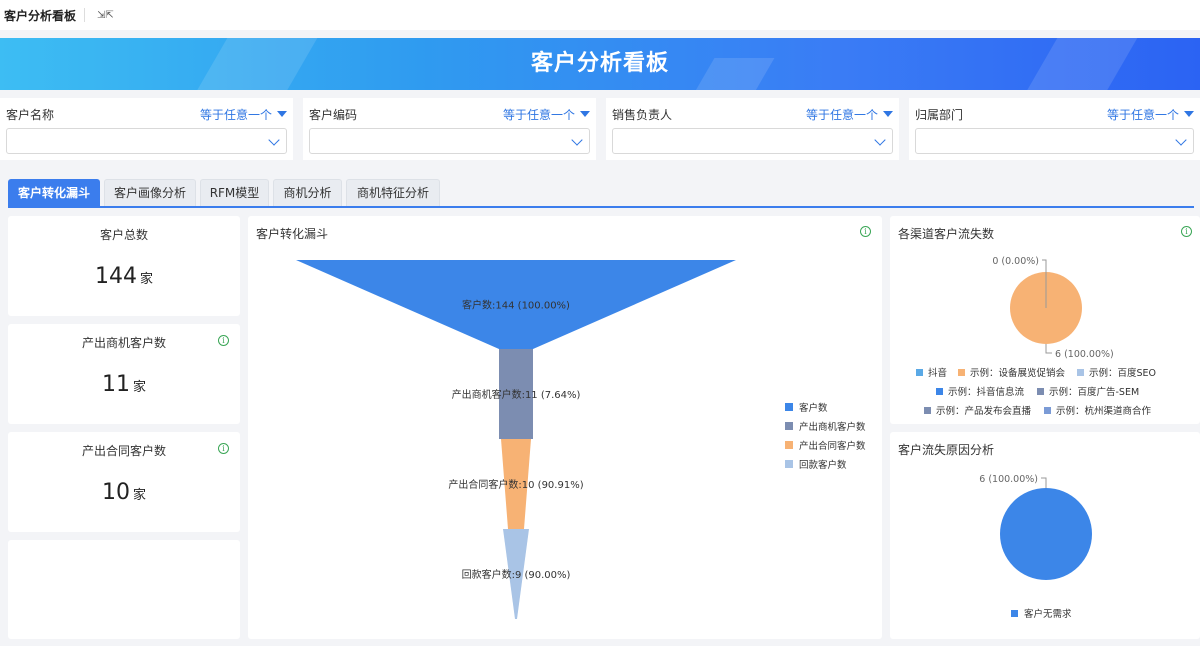 The width and height of the screenshot is (1200, 646). Describe the element at coordinates (516, 574) in the screenshot. I see `funnel-label: 回款客户数:9 (90.00%)` at that location.